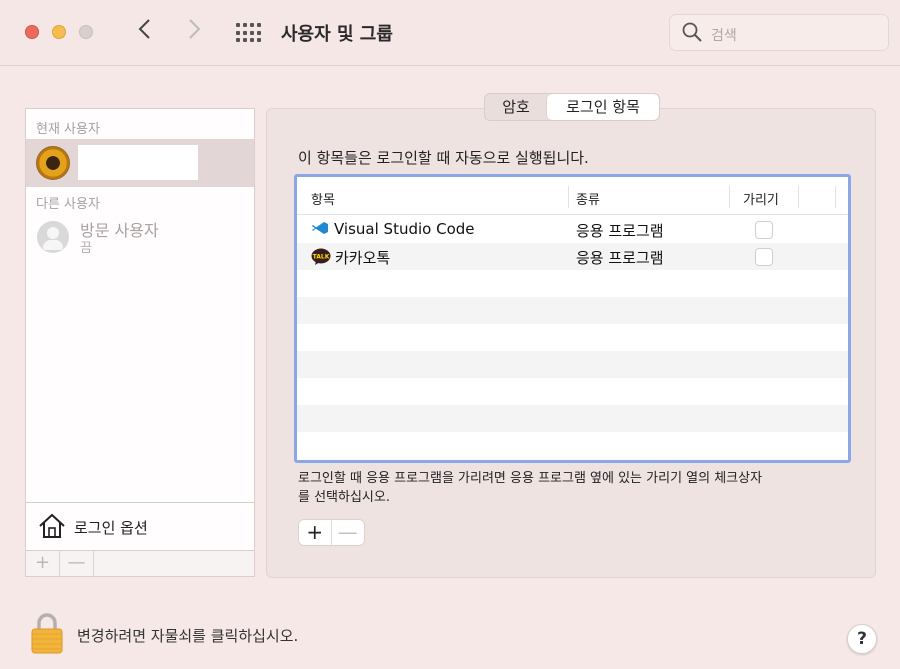  I want to click on column-header-kind: 종류, so click(588, 198).